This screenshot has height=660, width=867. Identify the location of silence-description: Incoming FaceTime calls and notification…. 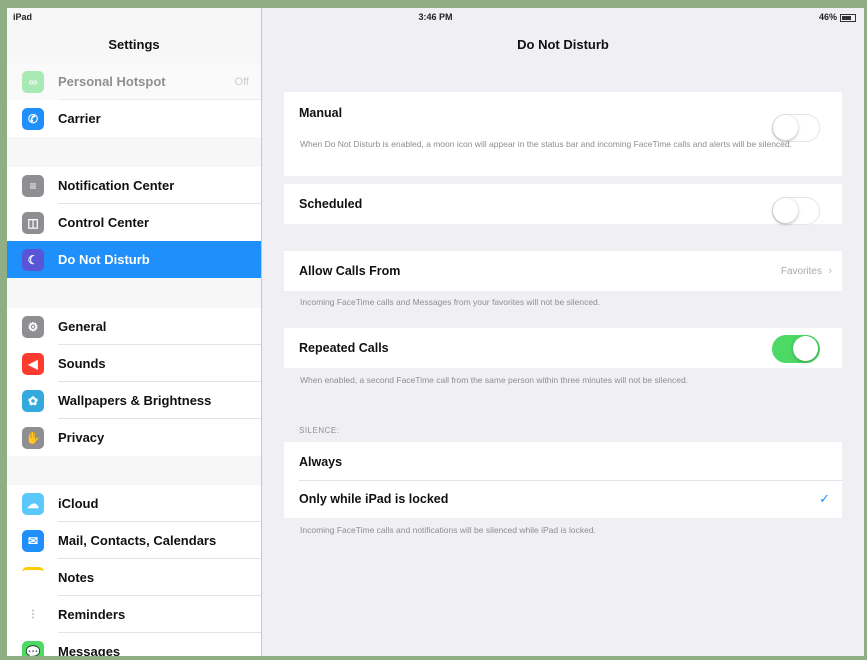
(448, 530).